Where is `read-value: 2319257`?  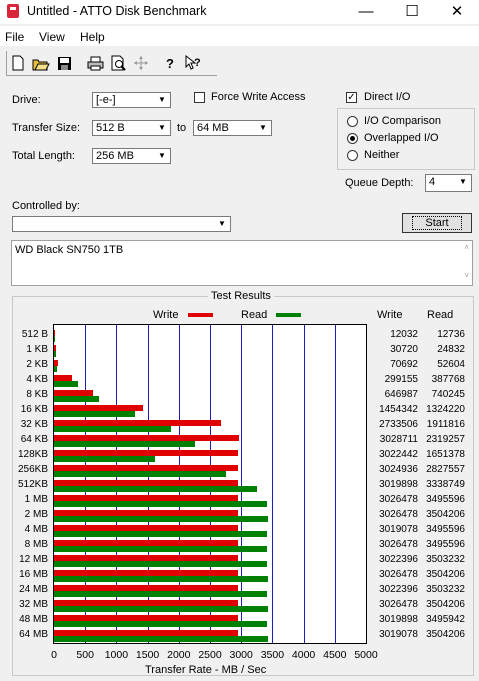
read-value: 2319257 is located at coordinates (445, 439).